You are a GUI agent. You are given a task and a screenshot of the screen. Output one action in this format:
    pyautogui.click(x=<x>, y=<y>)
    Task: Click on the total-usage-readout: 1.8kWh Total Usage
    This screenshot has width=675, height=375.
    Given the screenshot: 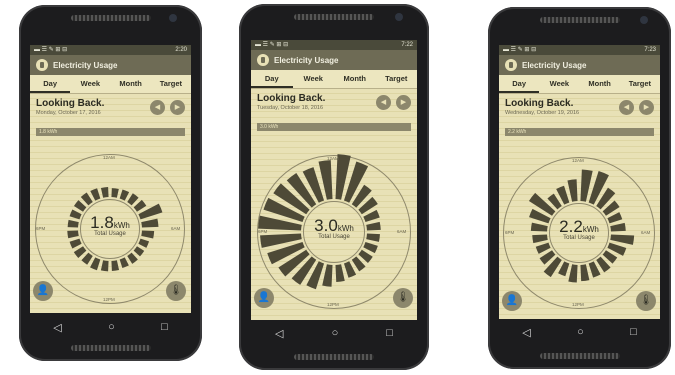 What is the action you would take?
    pyautogui.click(x=110, y=225)
    